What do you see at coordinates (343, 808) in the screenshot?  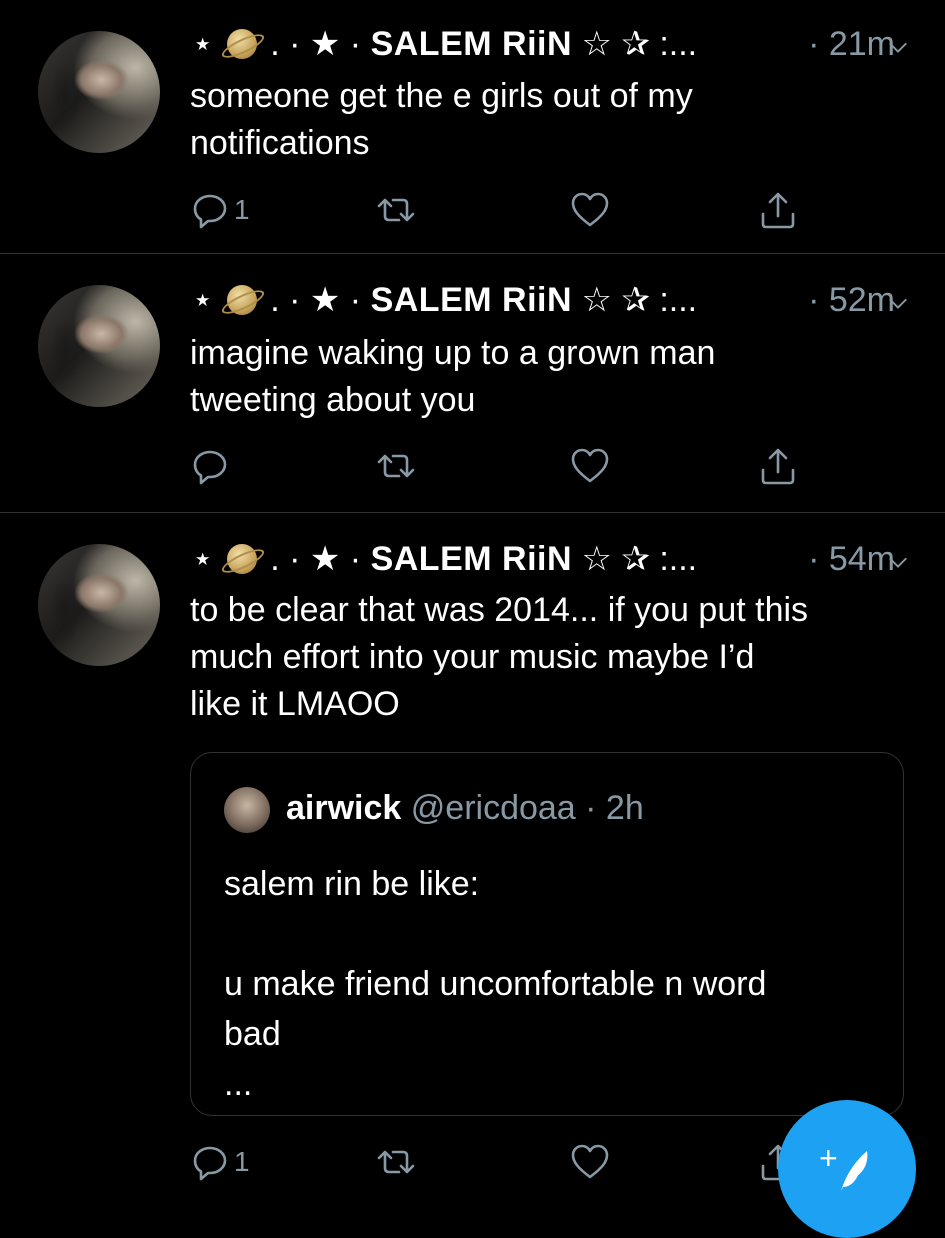 I see `quoted-author-name: airwick` at bounding box center [343, 808].